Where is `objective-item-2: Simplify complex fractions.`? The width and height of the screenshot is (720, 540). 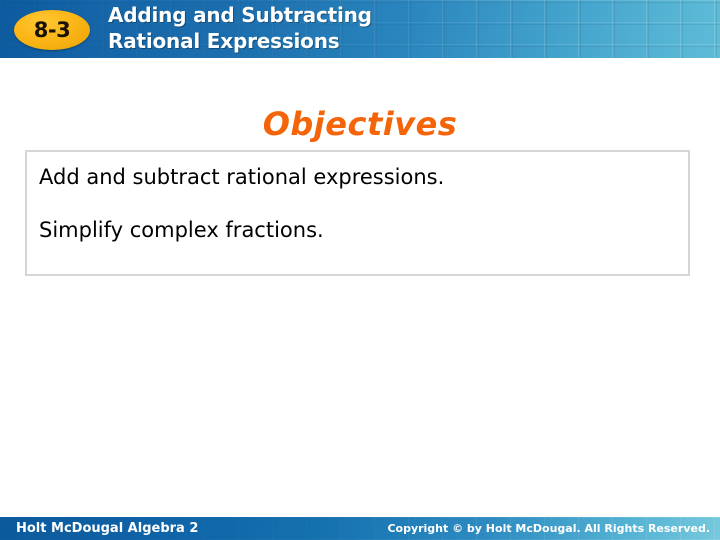 objective-item-2: Simplify complex fractions. is located at coordinates (181, 230).